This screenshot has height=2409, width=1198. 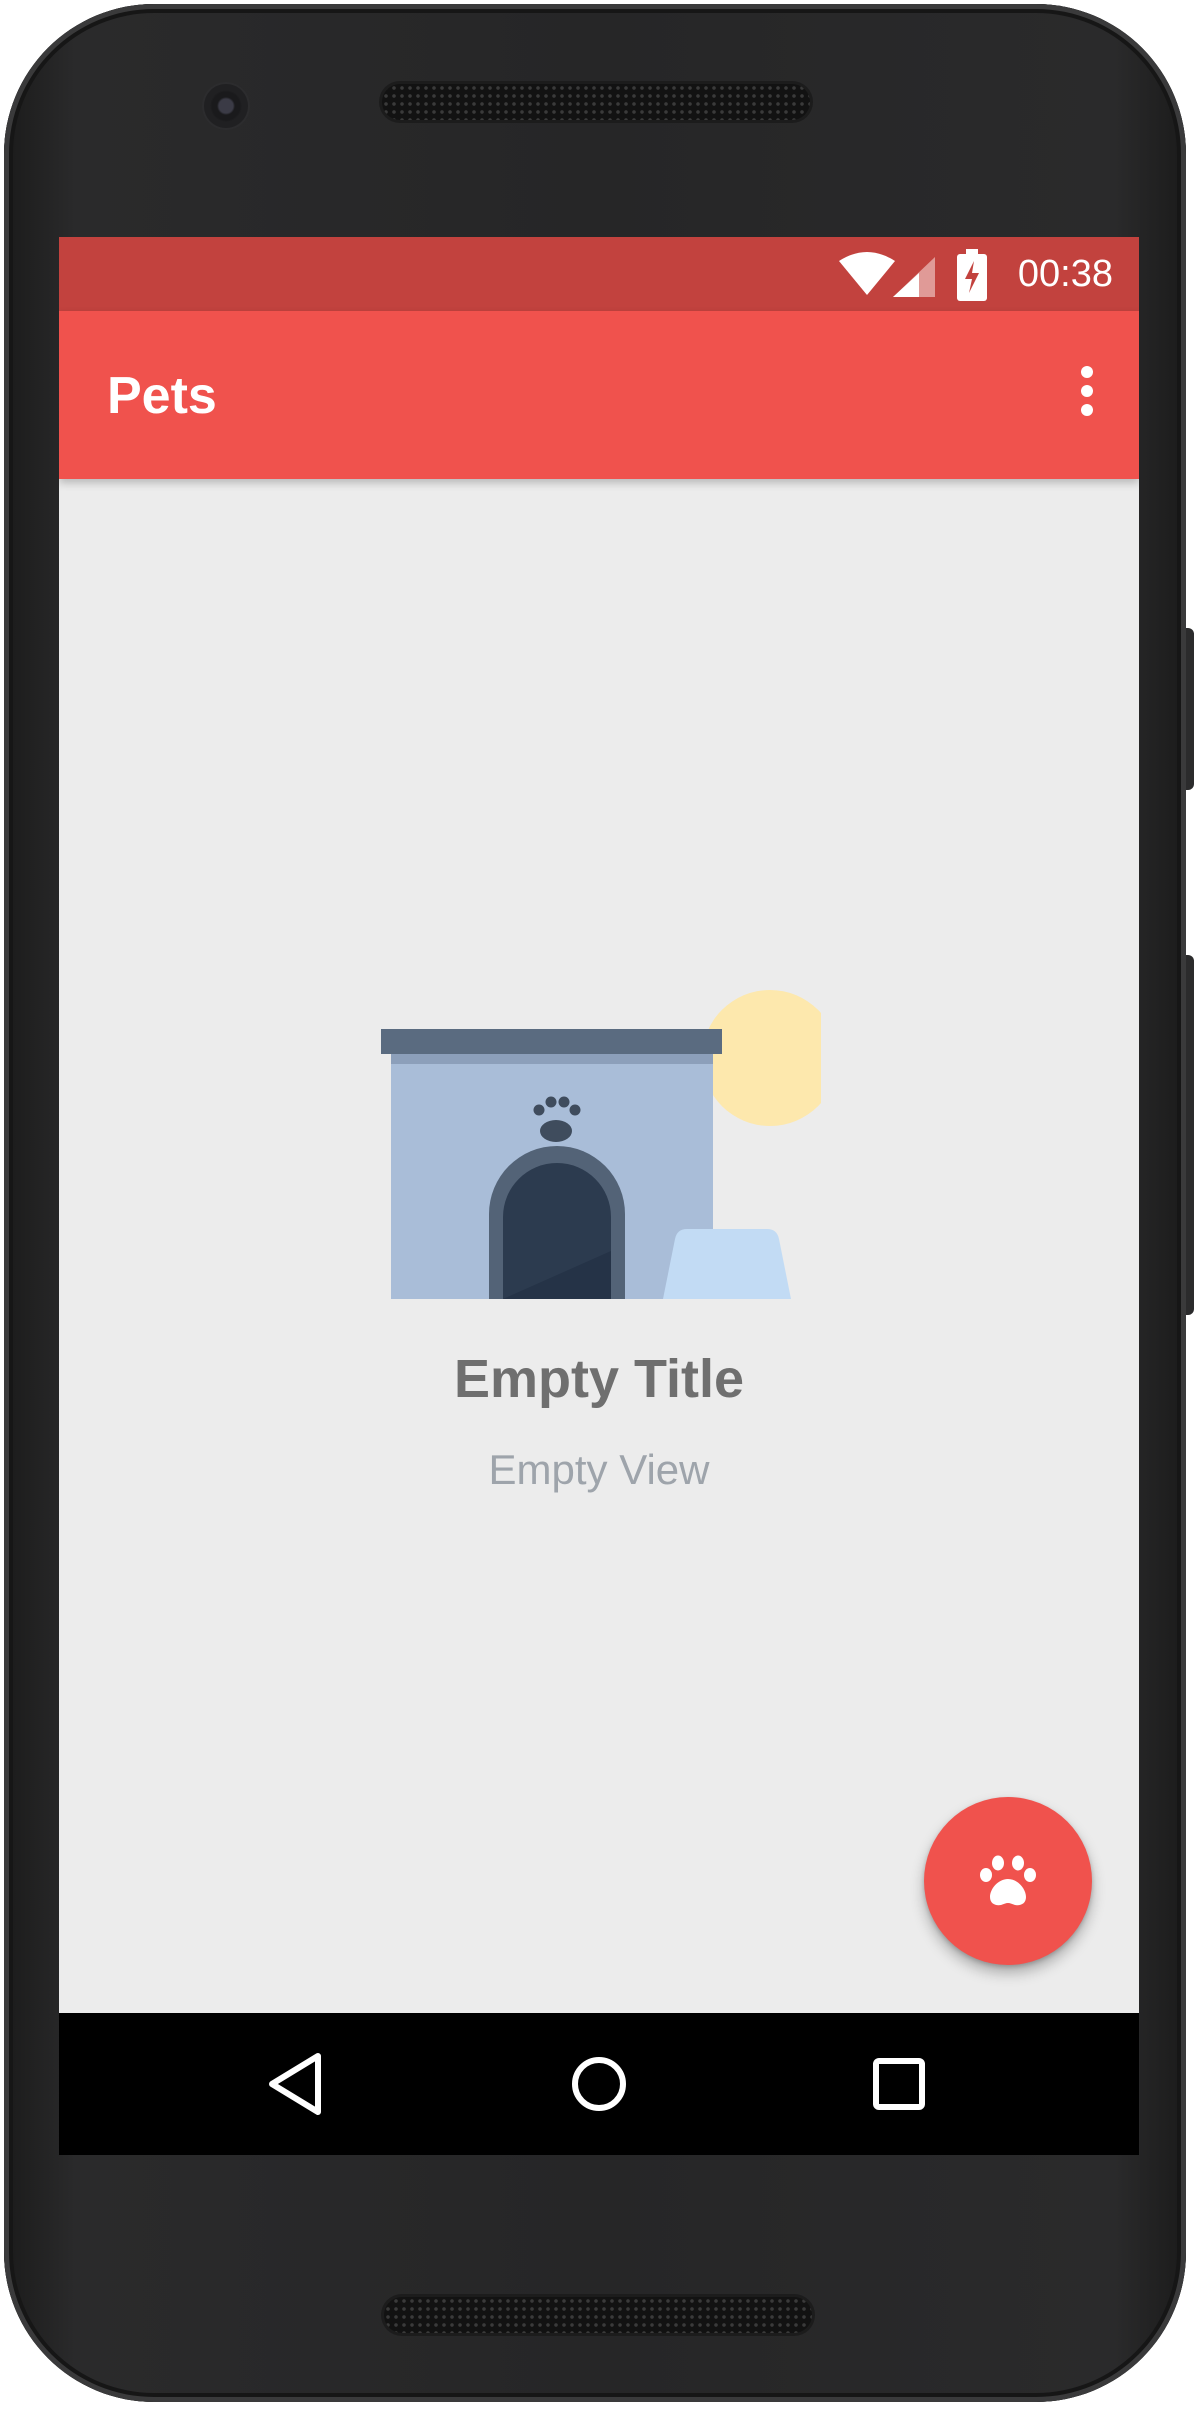 What do you see at coordinates (972, 275) in the screenshot?
I see `battery-charging-icon` at bounding box center [972, 275].